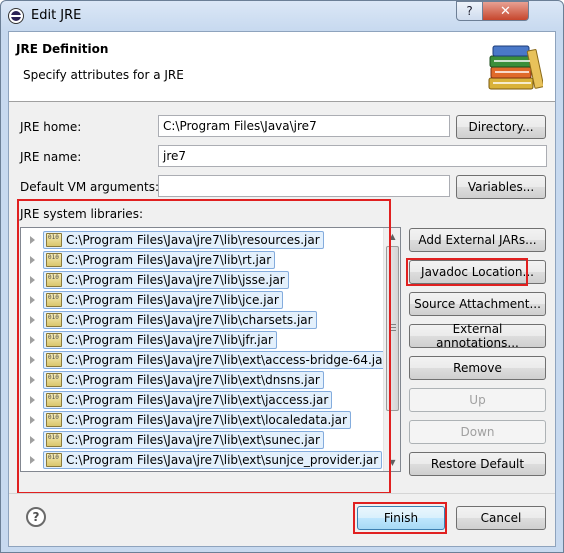 The image size is (564, 553). I want to click on title-help-button: ?, so click(469, 11).